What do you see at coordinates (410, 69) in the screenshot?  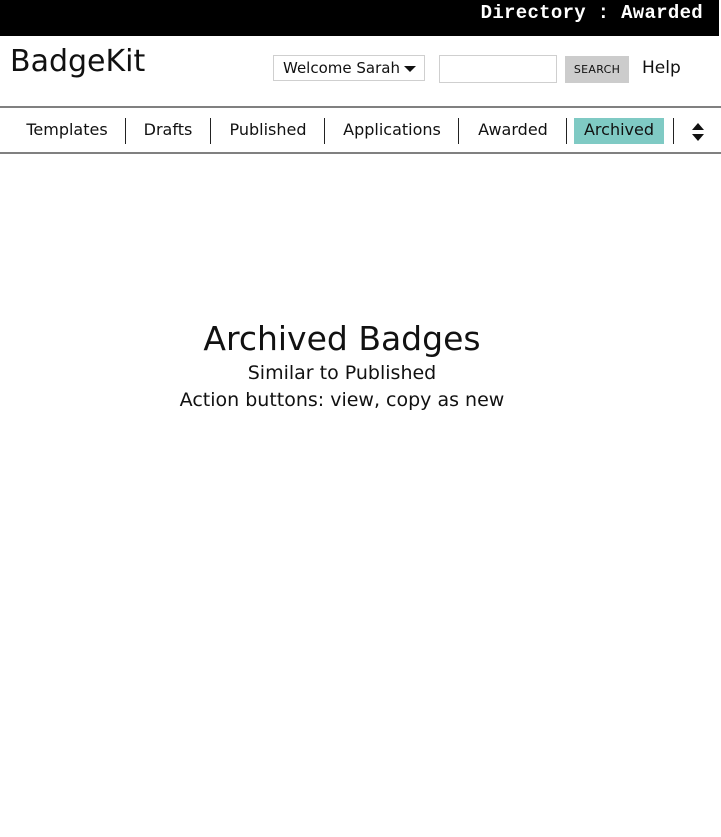 I see `caret-down-icon` at bounding box center [410, 69].